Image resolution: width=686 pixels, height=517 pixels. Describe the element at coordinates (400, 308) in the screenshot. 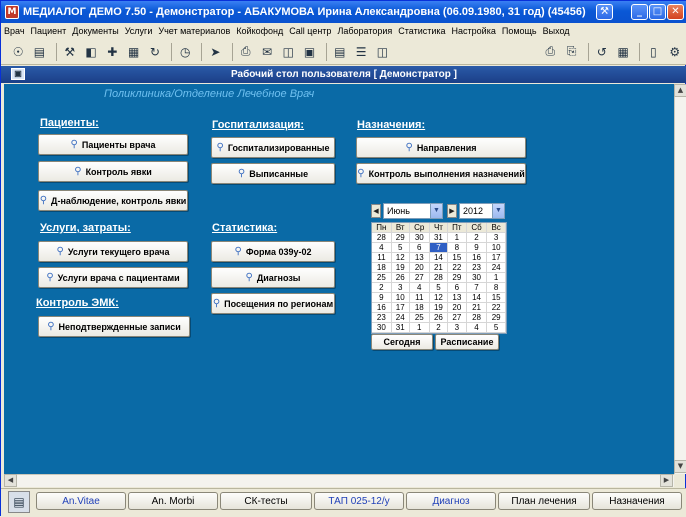

I see `calendar-day: 17` at that location.